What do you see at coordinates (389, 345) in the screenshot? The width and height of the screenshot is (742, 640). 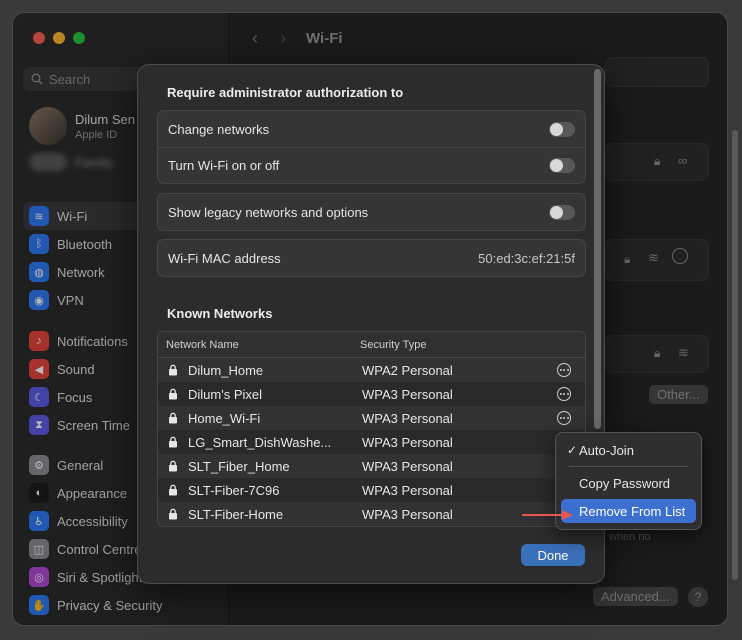 I see `column-security-type: Security Type` at bounding box center [389, 345].